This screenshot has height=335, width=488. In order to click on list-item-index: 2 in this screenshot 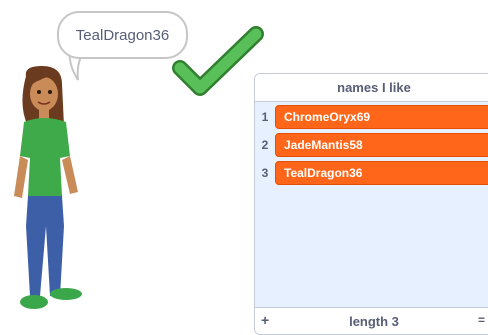, I will do `click(265, 145)`.